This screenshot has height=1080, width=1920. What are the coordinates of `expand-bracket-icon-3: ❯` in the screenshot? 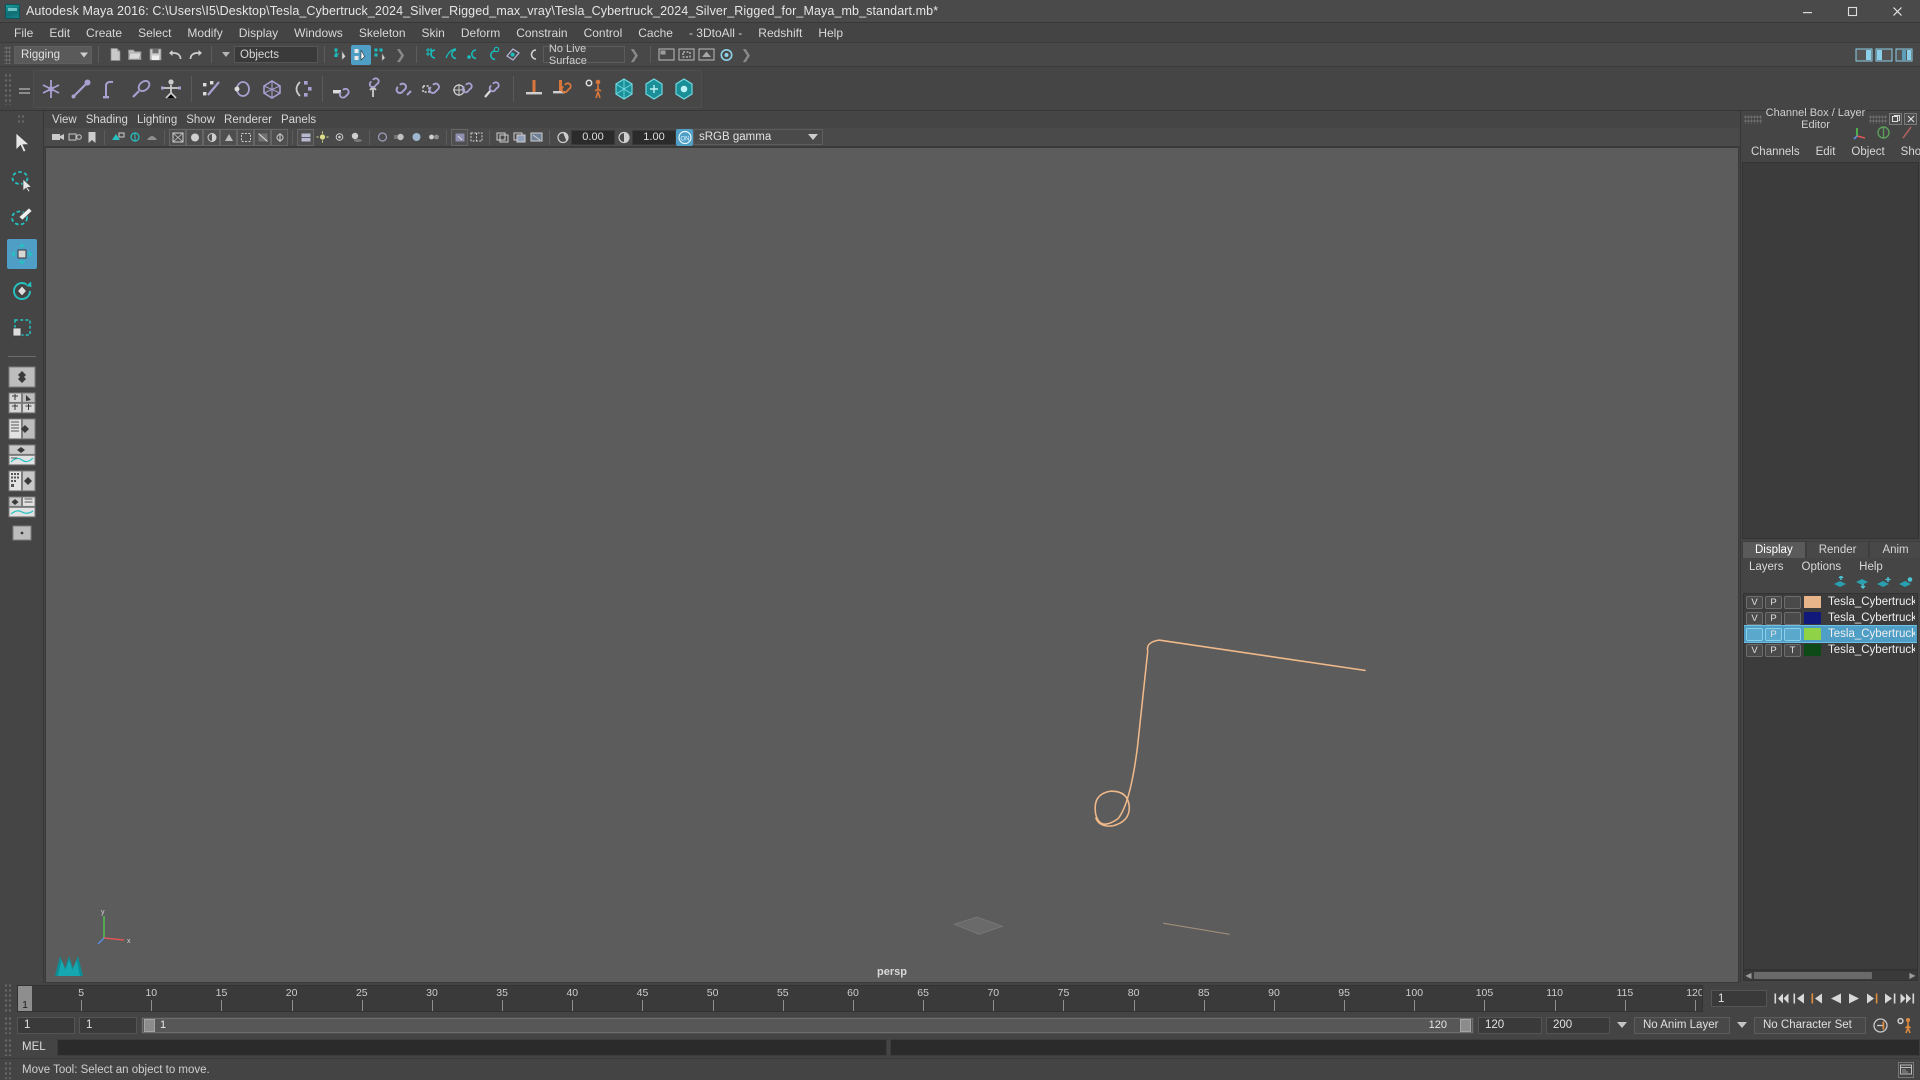 It's located at (746, 55).